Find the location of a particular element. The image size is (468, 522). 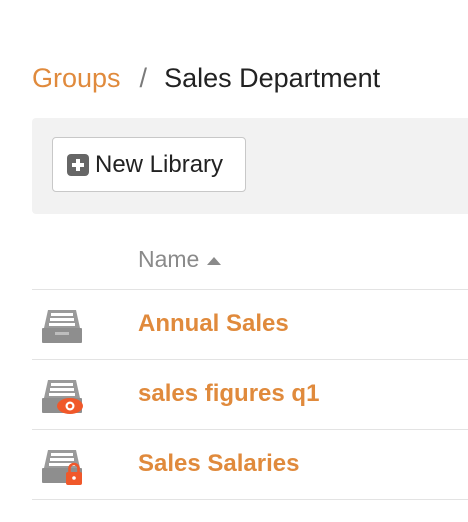

plus-icon is located at coordinates (78, 164).